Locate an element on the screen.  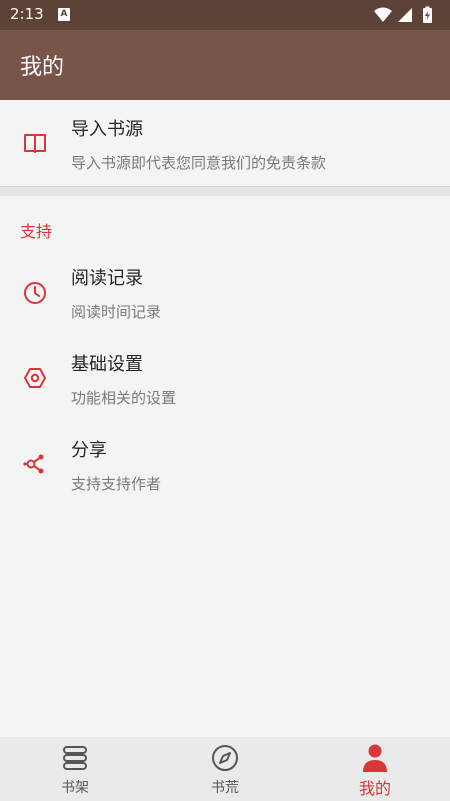
wifi-icon is located at coordinates (383, 14).